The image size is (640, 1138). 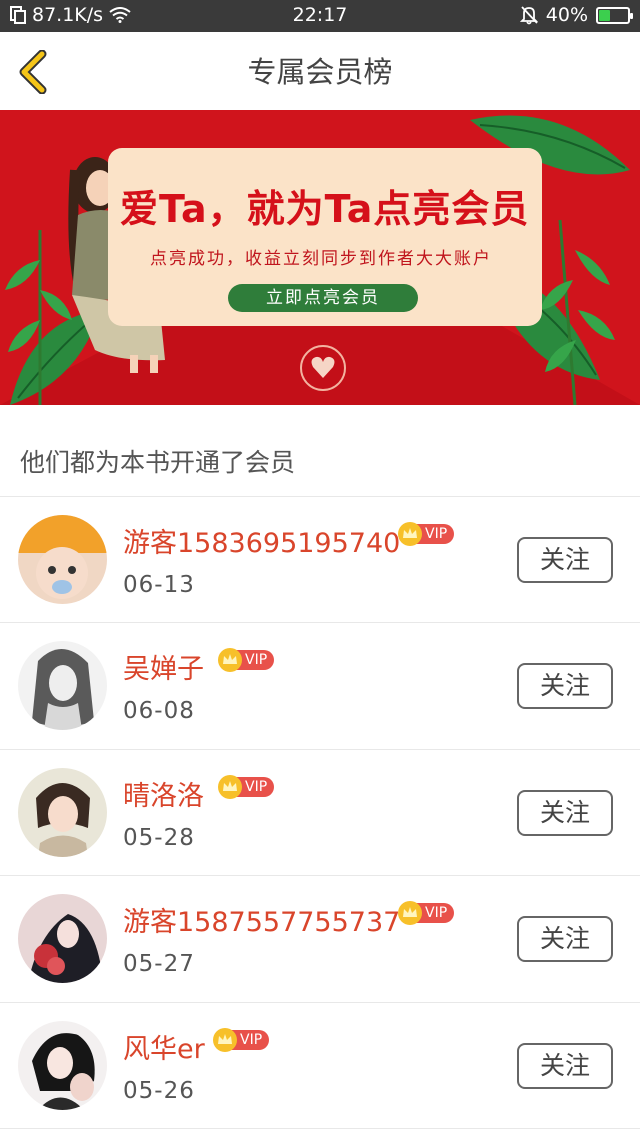 I want to click on member-date: 05-27, so click(x=159, y=964).